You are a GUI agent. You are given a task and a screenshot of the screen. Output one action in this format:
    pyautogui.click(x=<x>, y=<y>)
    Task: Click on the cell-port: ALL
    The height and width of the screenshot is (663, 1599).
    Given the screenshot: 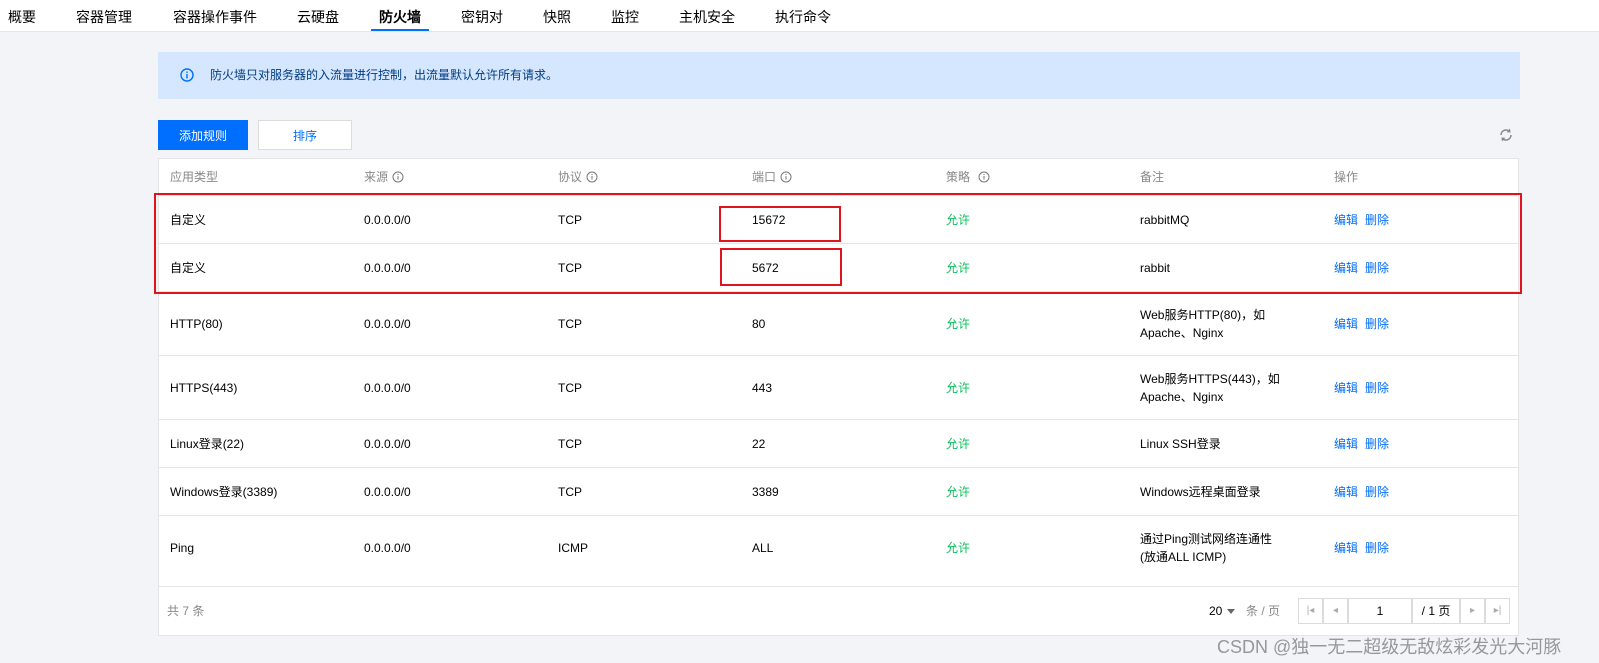 What is the action you would take?
    pyautogui.click(x=763, y=547)
    